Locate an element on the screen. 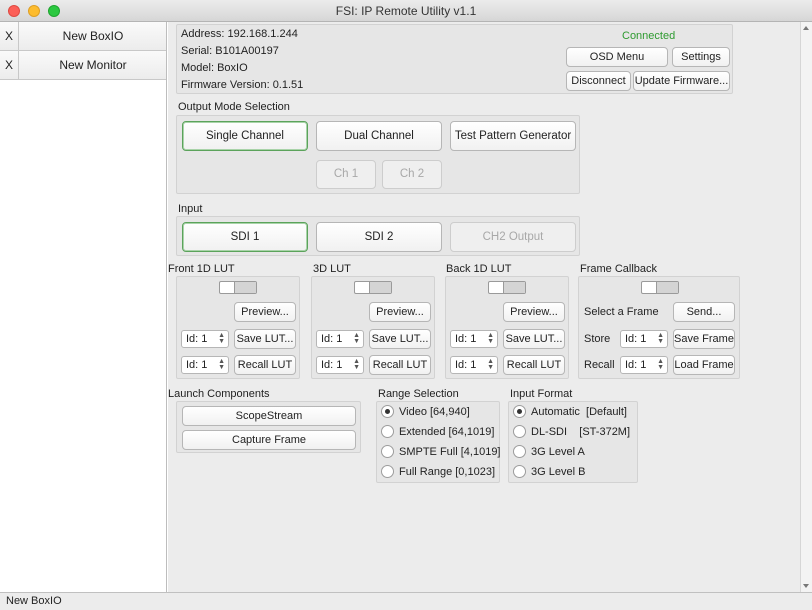 The height and width of the screenshot is (610, 812). launch-components-heading: Launch Components is located at coordinates (219, 394).